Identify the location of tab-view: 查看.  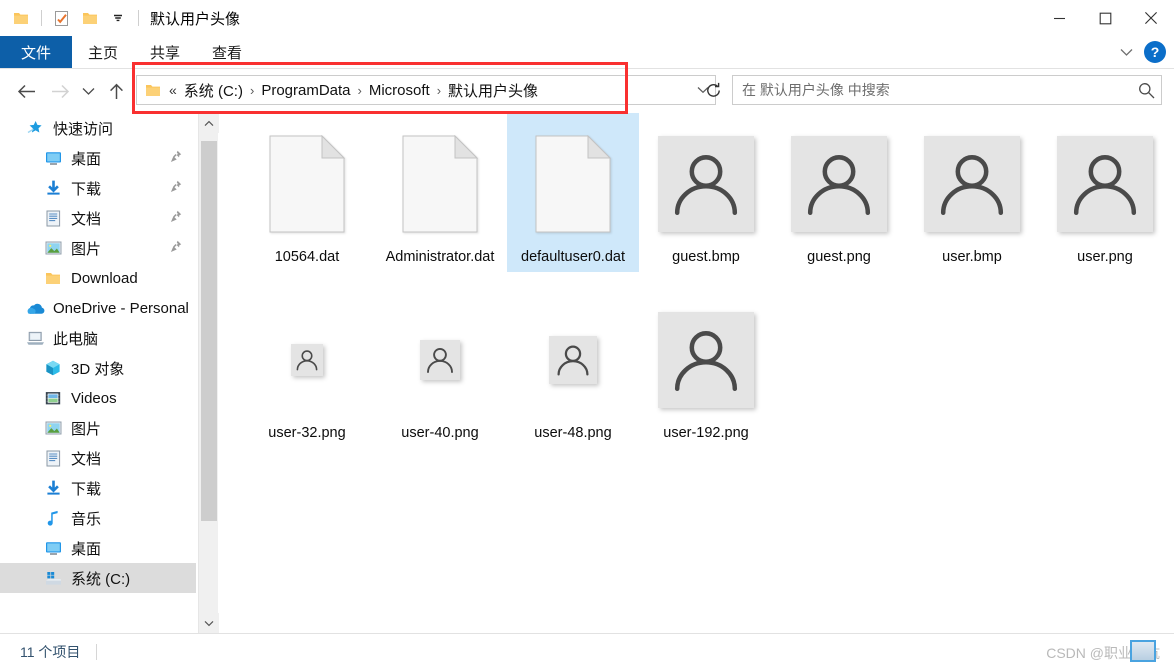
(227, 52).